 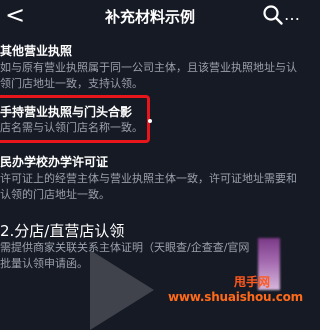 What do you see at coordinates (71, 83) in the screenshot?
I see `section-text-line: 领门店地址一致，支持认领。` at bounding box center [71, 83].